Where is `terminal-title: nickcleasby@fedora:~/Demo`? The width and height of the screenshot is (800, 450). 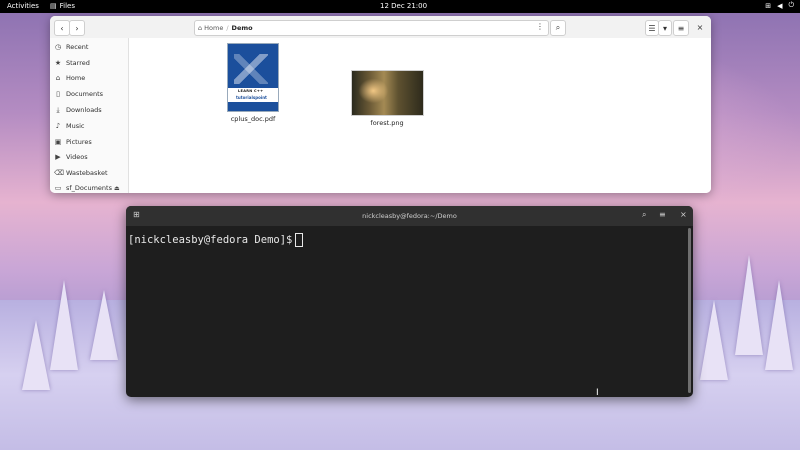
terminal-title: nickcleasby@fedora:~/Demo is located at coordinates (409, 216).